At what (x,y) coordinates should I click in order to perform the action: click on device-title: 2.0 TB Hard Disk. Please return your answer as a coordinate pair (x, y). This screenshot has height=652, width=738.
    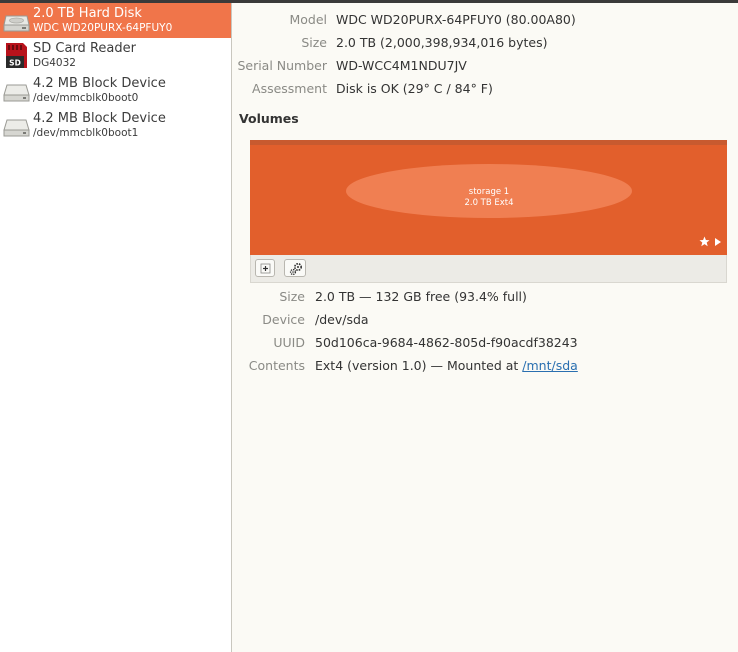
    Looking at the image, I should click on (87, 13).